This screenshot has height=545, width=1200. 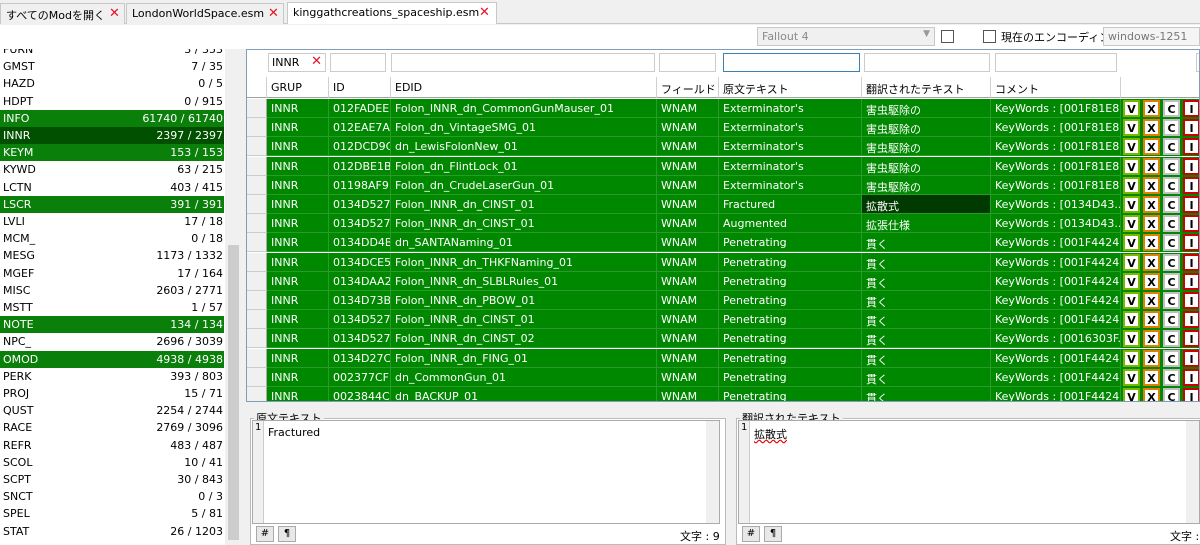 I want to click on source-filter-input, so click(x=791, y=62).